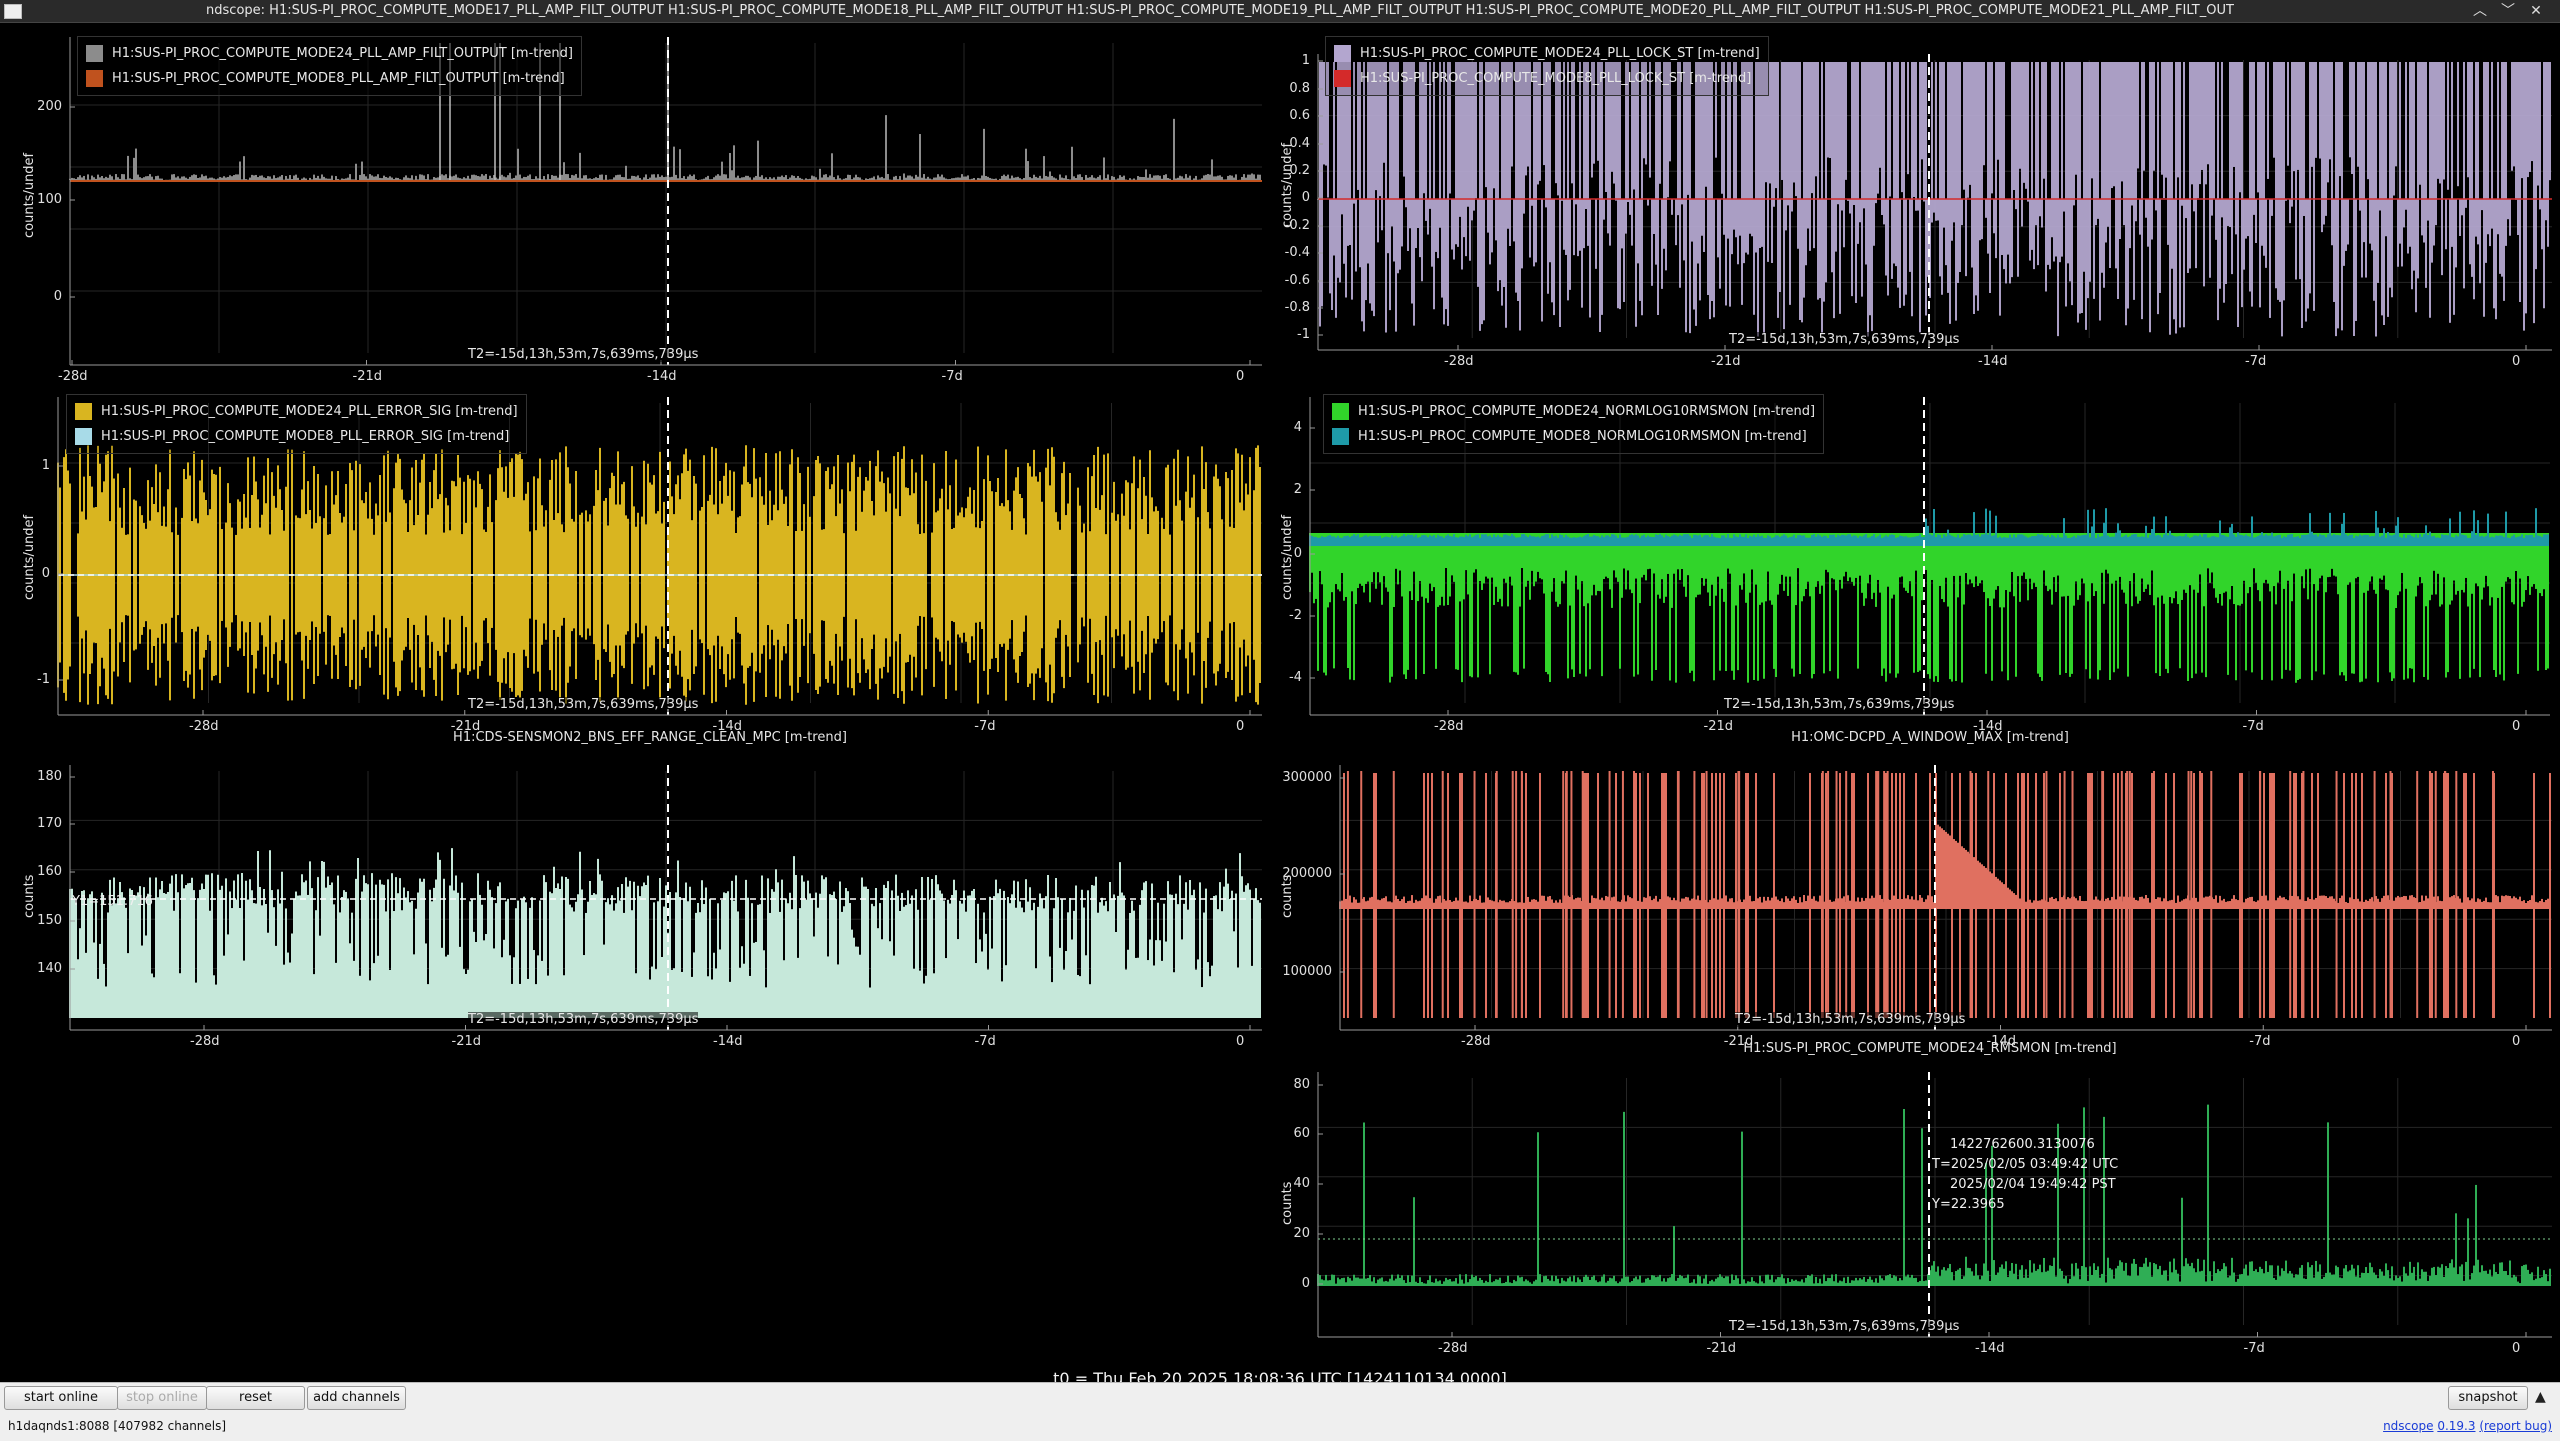  What do you see at coordinates (1297, 225) in the screenshot?
I see `y-tick-label: -0.2` at bounding box center [1297, 225].